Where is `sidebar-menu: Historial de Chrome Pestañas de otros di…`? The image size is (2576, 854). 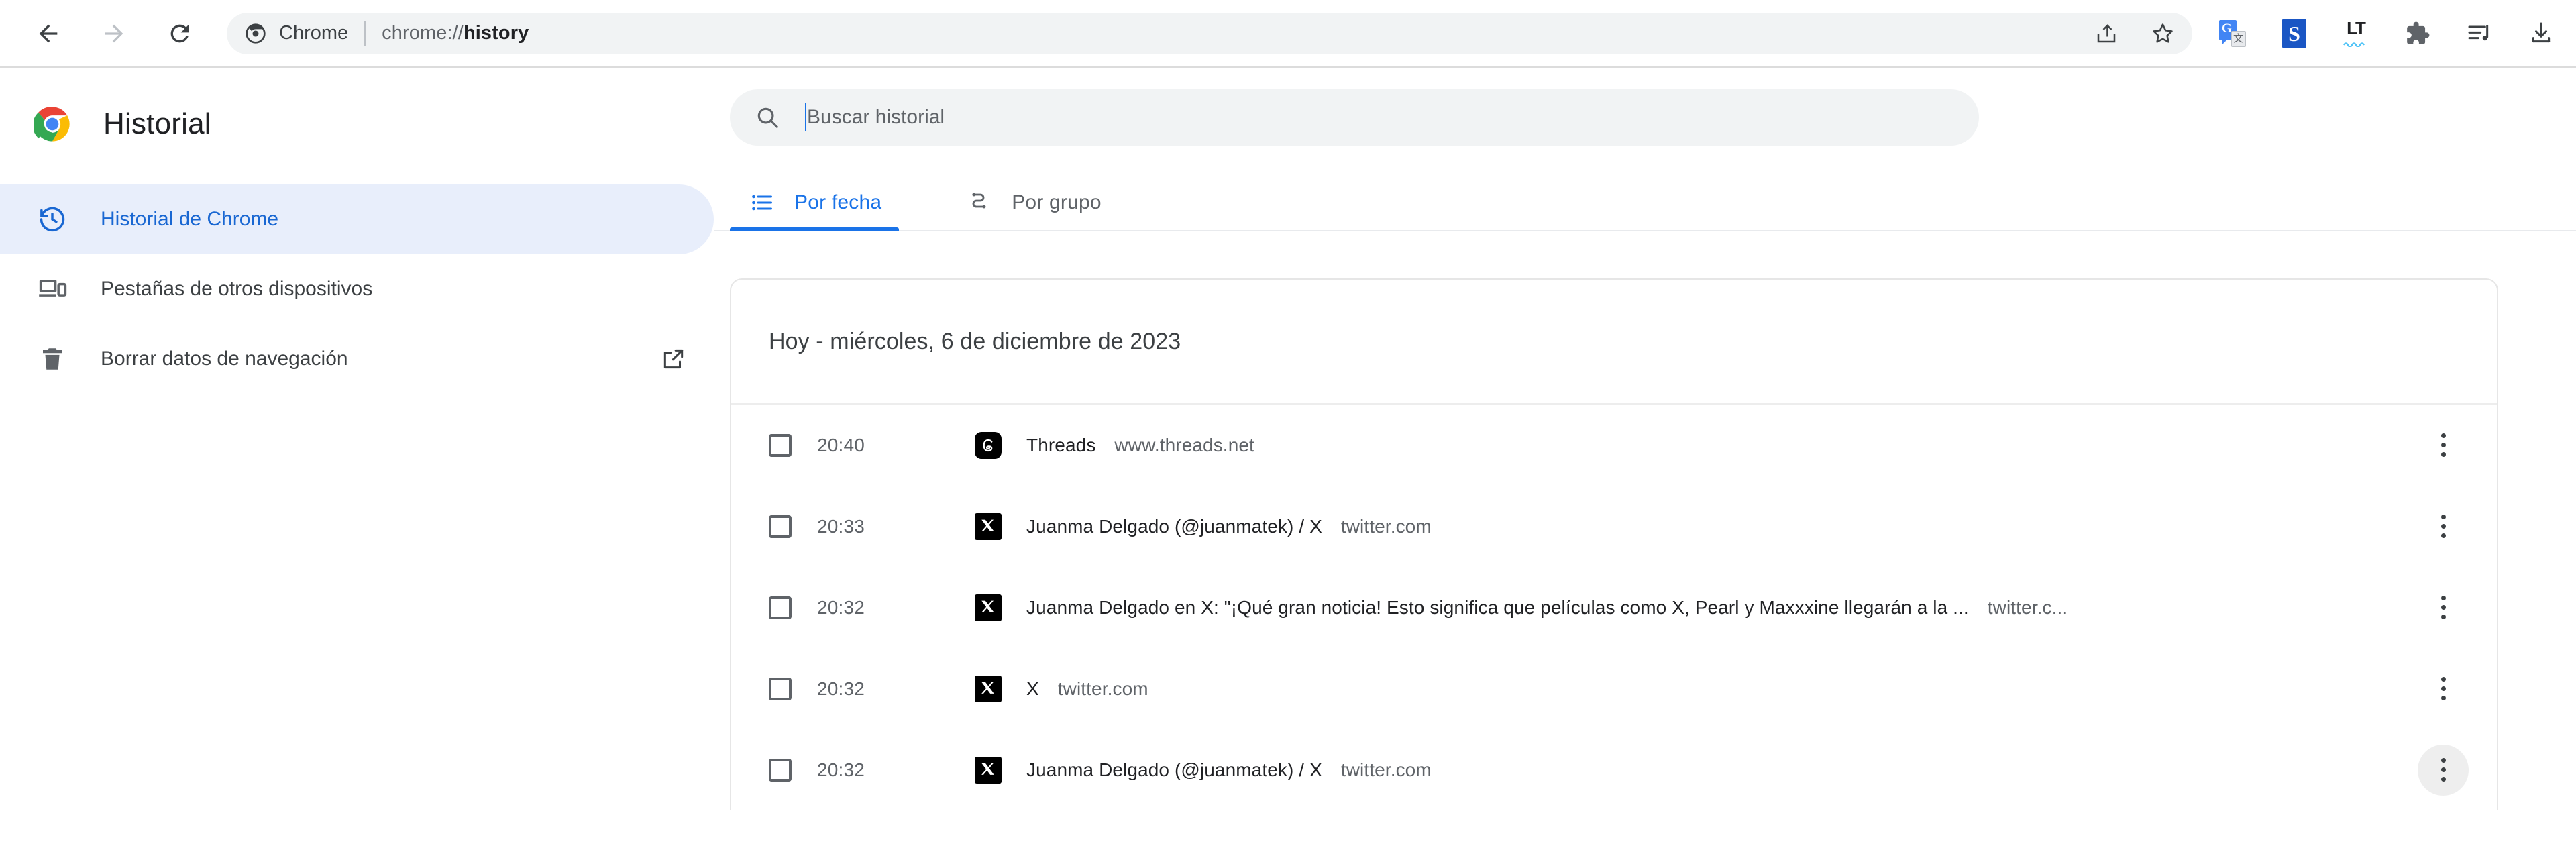 sidebar-menu: Historial de Chrome Pestañas de otros di… is located at coordinates (357, 289).